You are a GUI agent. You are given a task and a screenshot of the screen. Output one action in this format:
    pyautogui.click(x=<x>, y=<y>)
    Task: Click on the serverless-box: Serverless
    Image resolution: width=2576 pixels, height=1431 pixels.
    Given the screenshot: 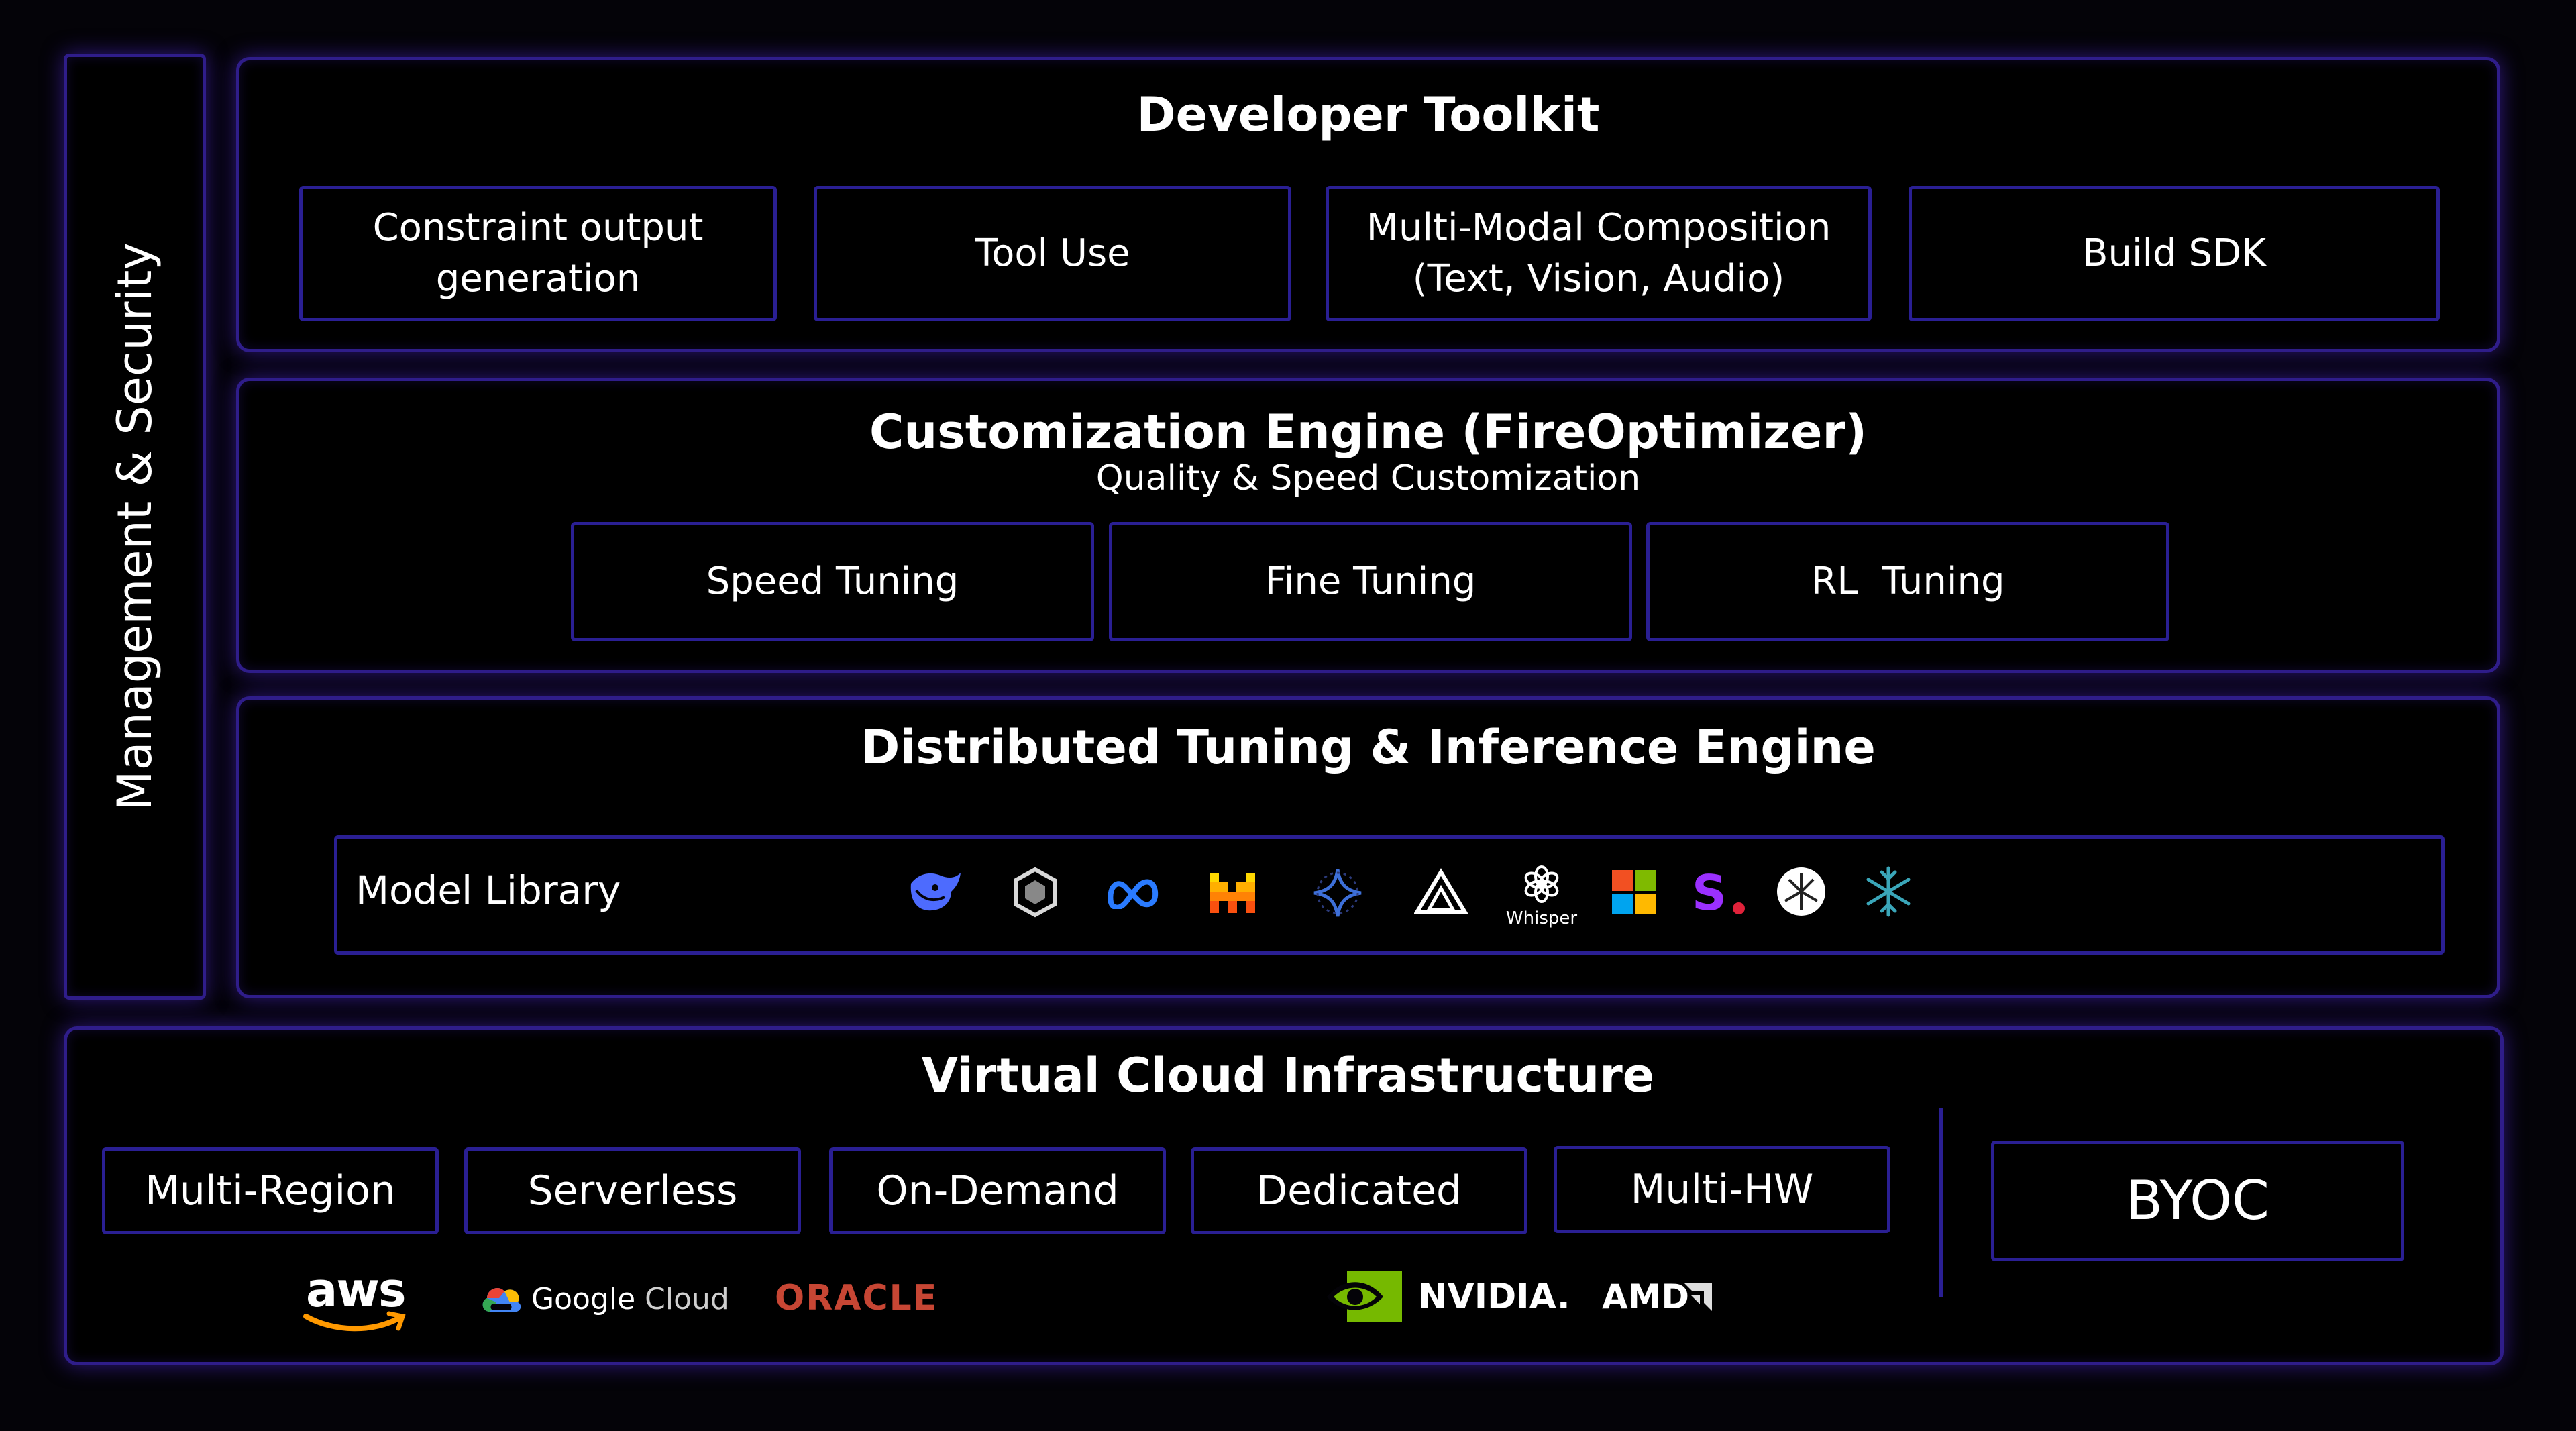 What is the action you would take?
    pyautogui.click(x=632, y=1190)
    